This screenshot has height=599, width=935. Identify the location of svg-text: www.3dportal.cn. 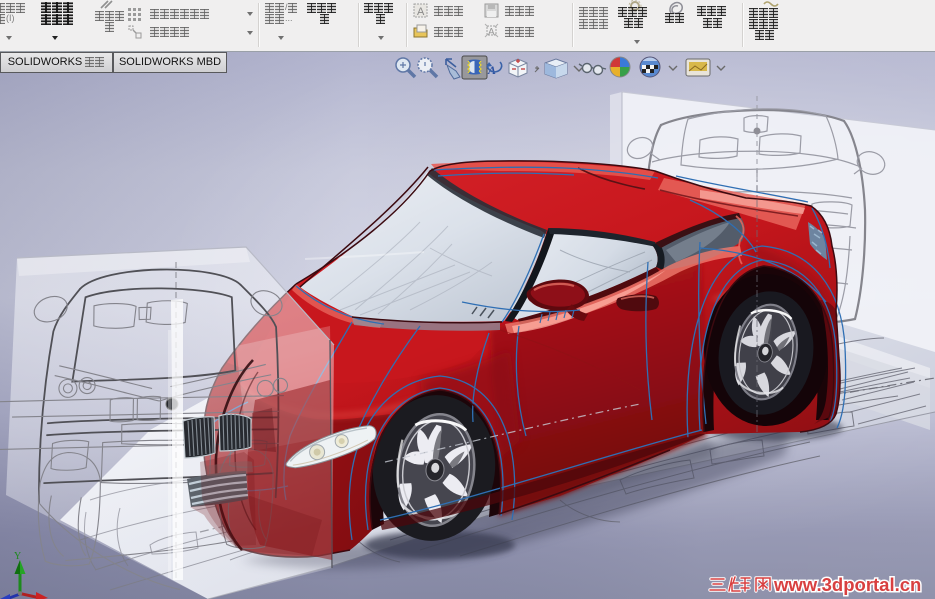
(847, 584).